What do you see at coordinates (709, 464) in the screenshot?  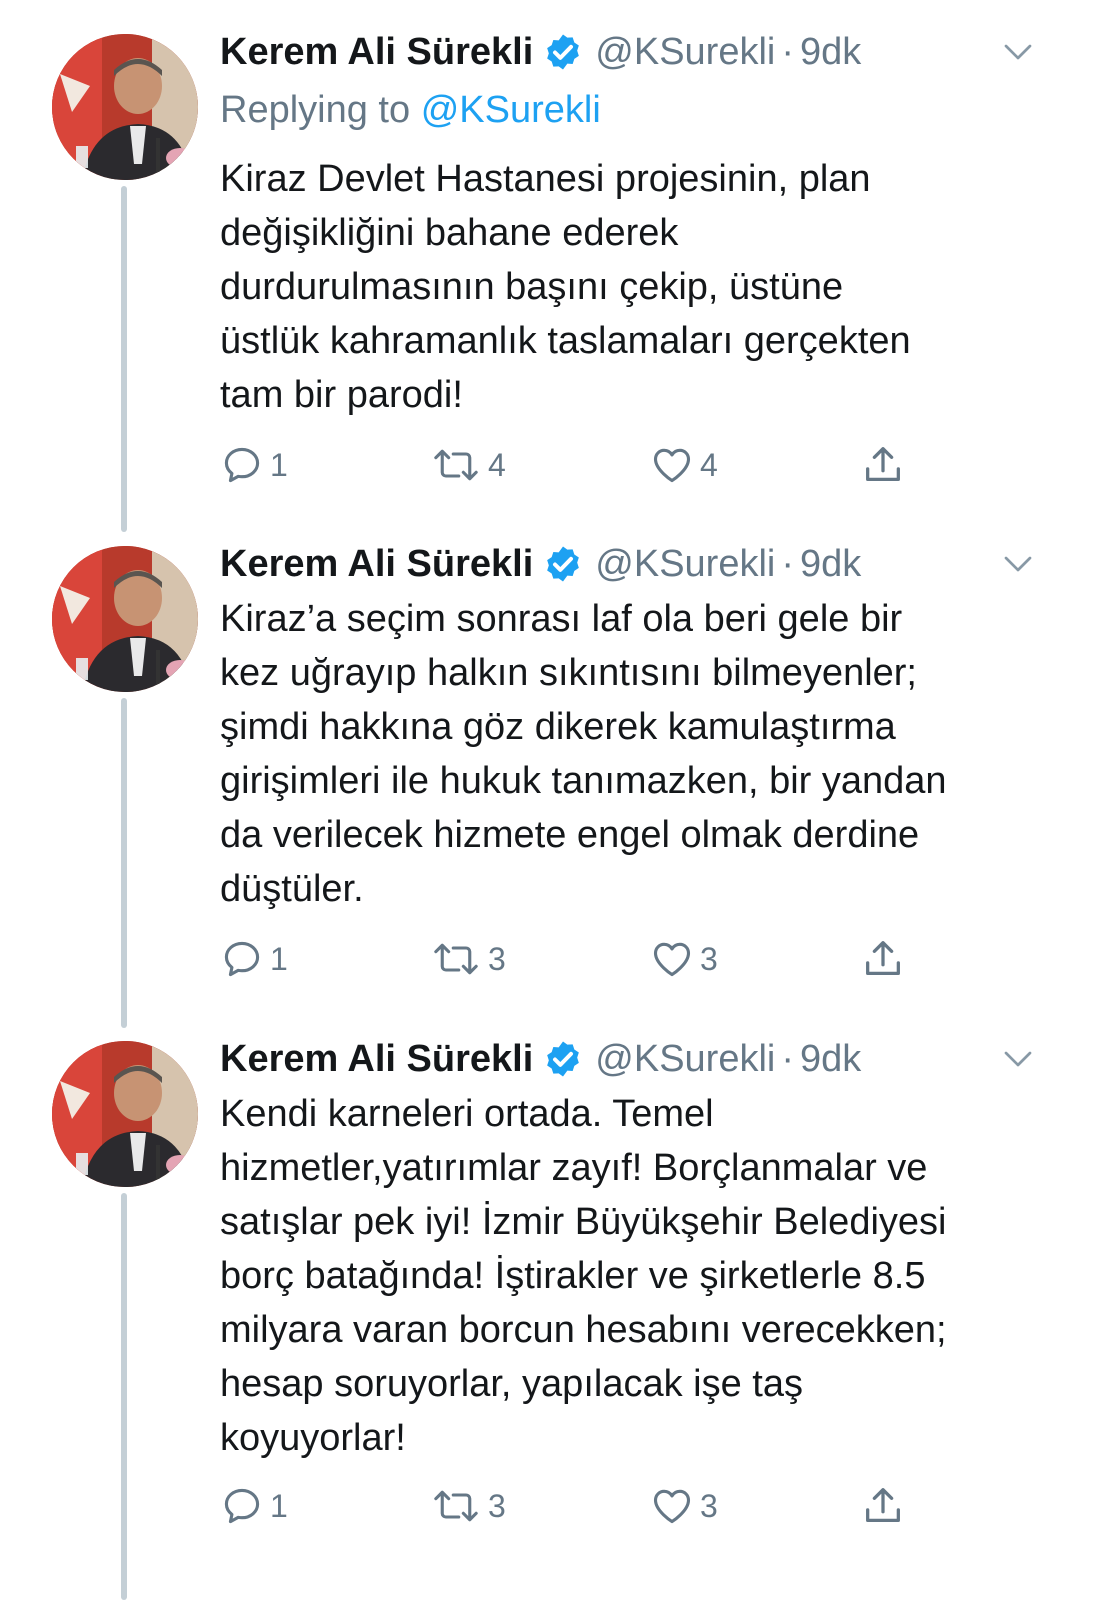 I see `like-count: 4` at bounding box center [709, 464].